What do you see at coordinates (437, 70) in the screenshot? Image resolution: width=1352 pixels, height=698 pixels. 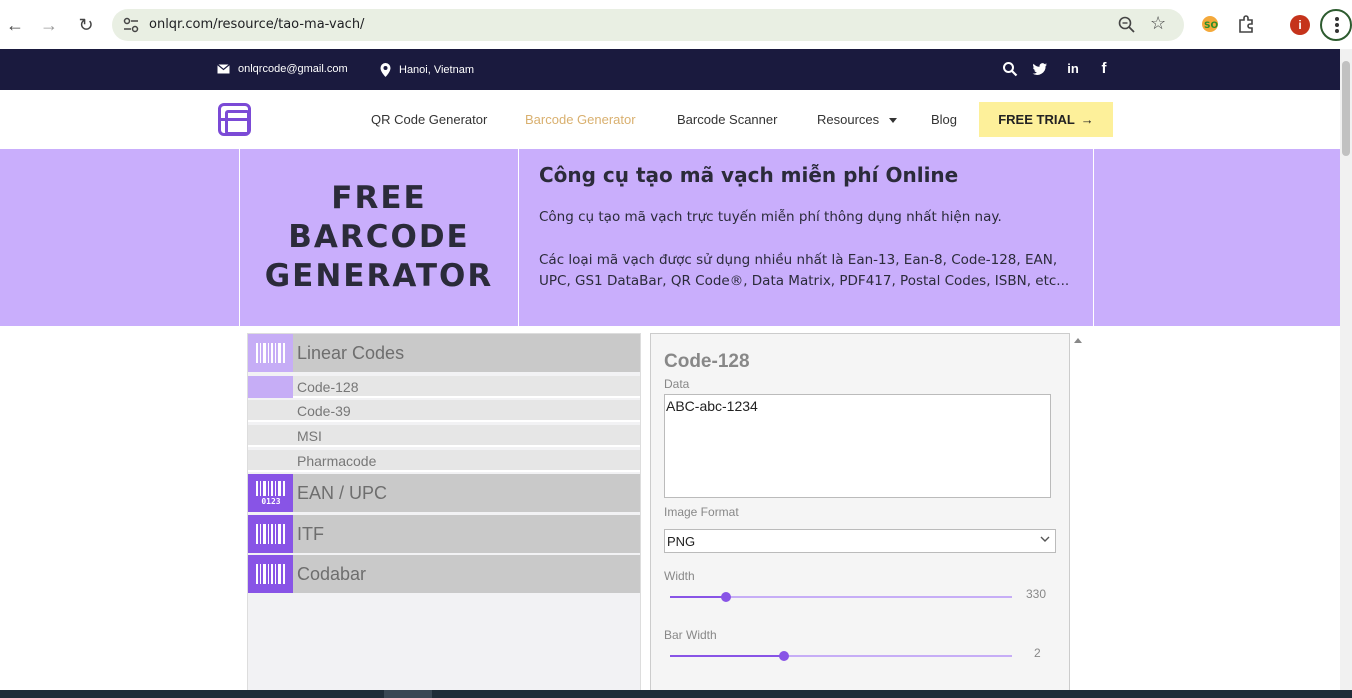 I see `location-text: Hanoi, Vietnam` at bounding box center [437, 70].